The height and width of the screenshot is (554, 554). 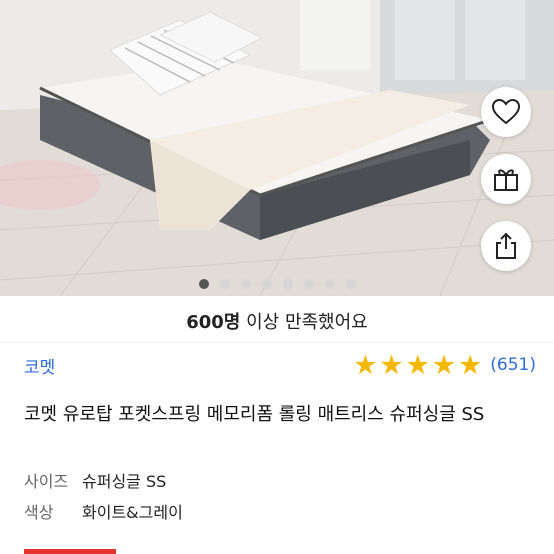 I want to click on share-icon, so click(x=506, y=245).